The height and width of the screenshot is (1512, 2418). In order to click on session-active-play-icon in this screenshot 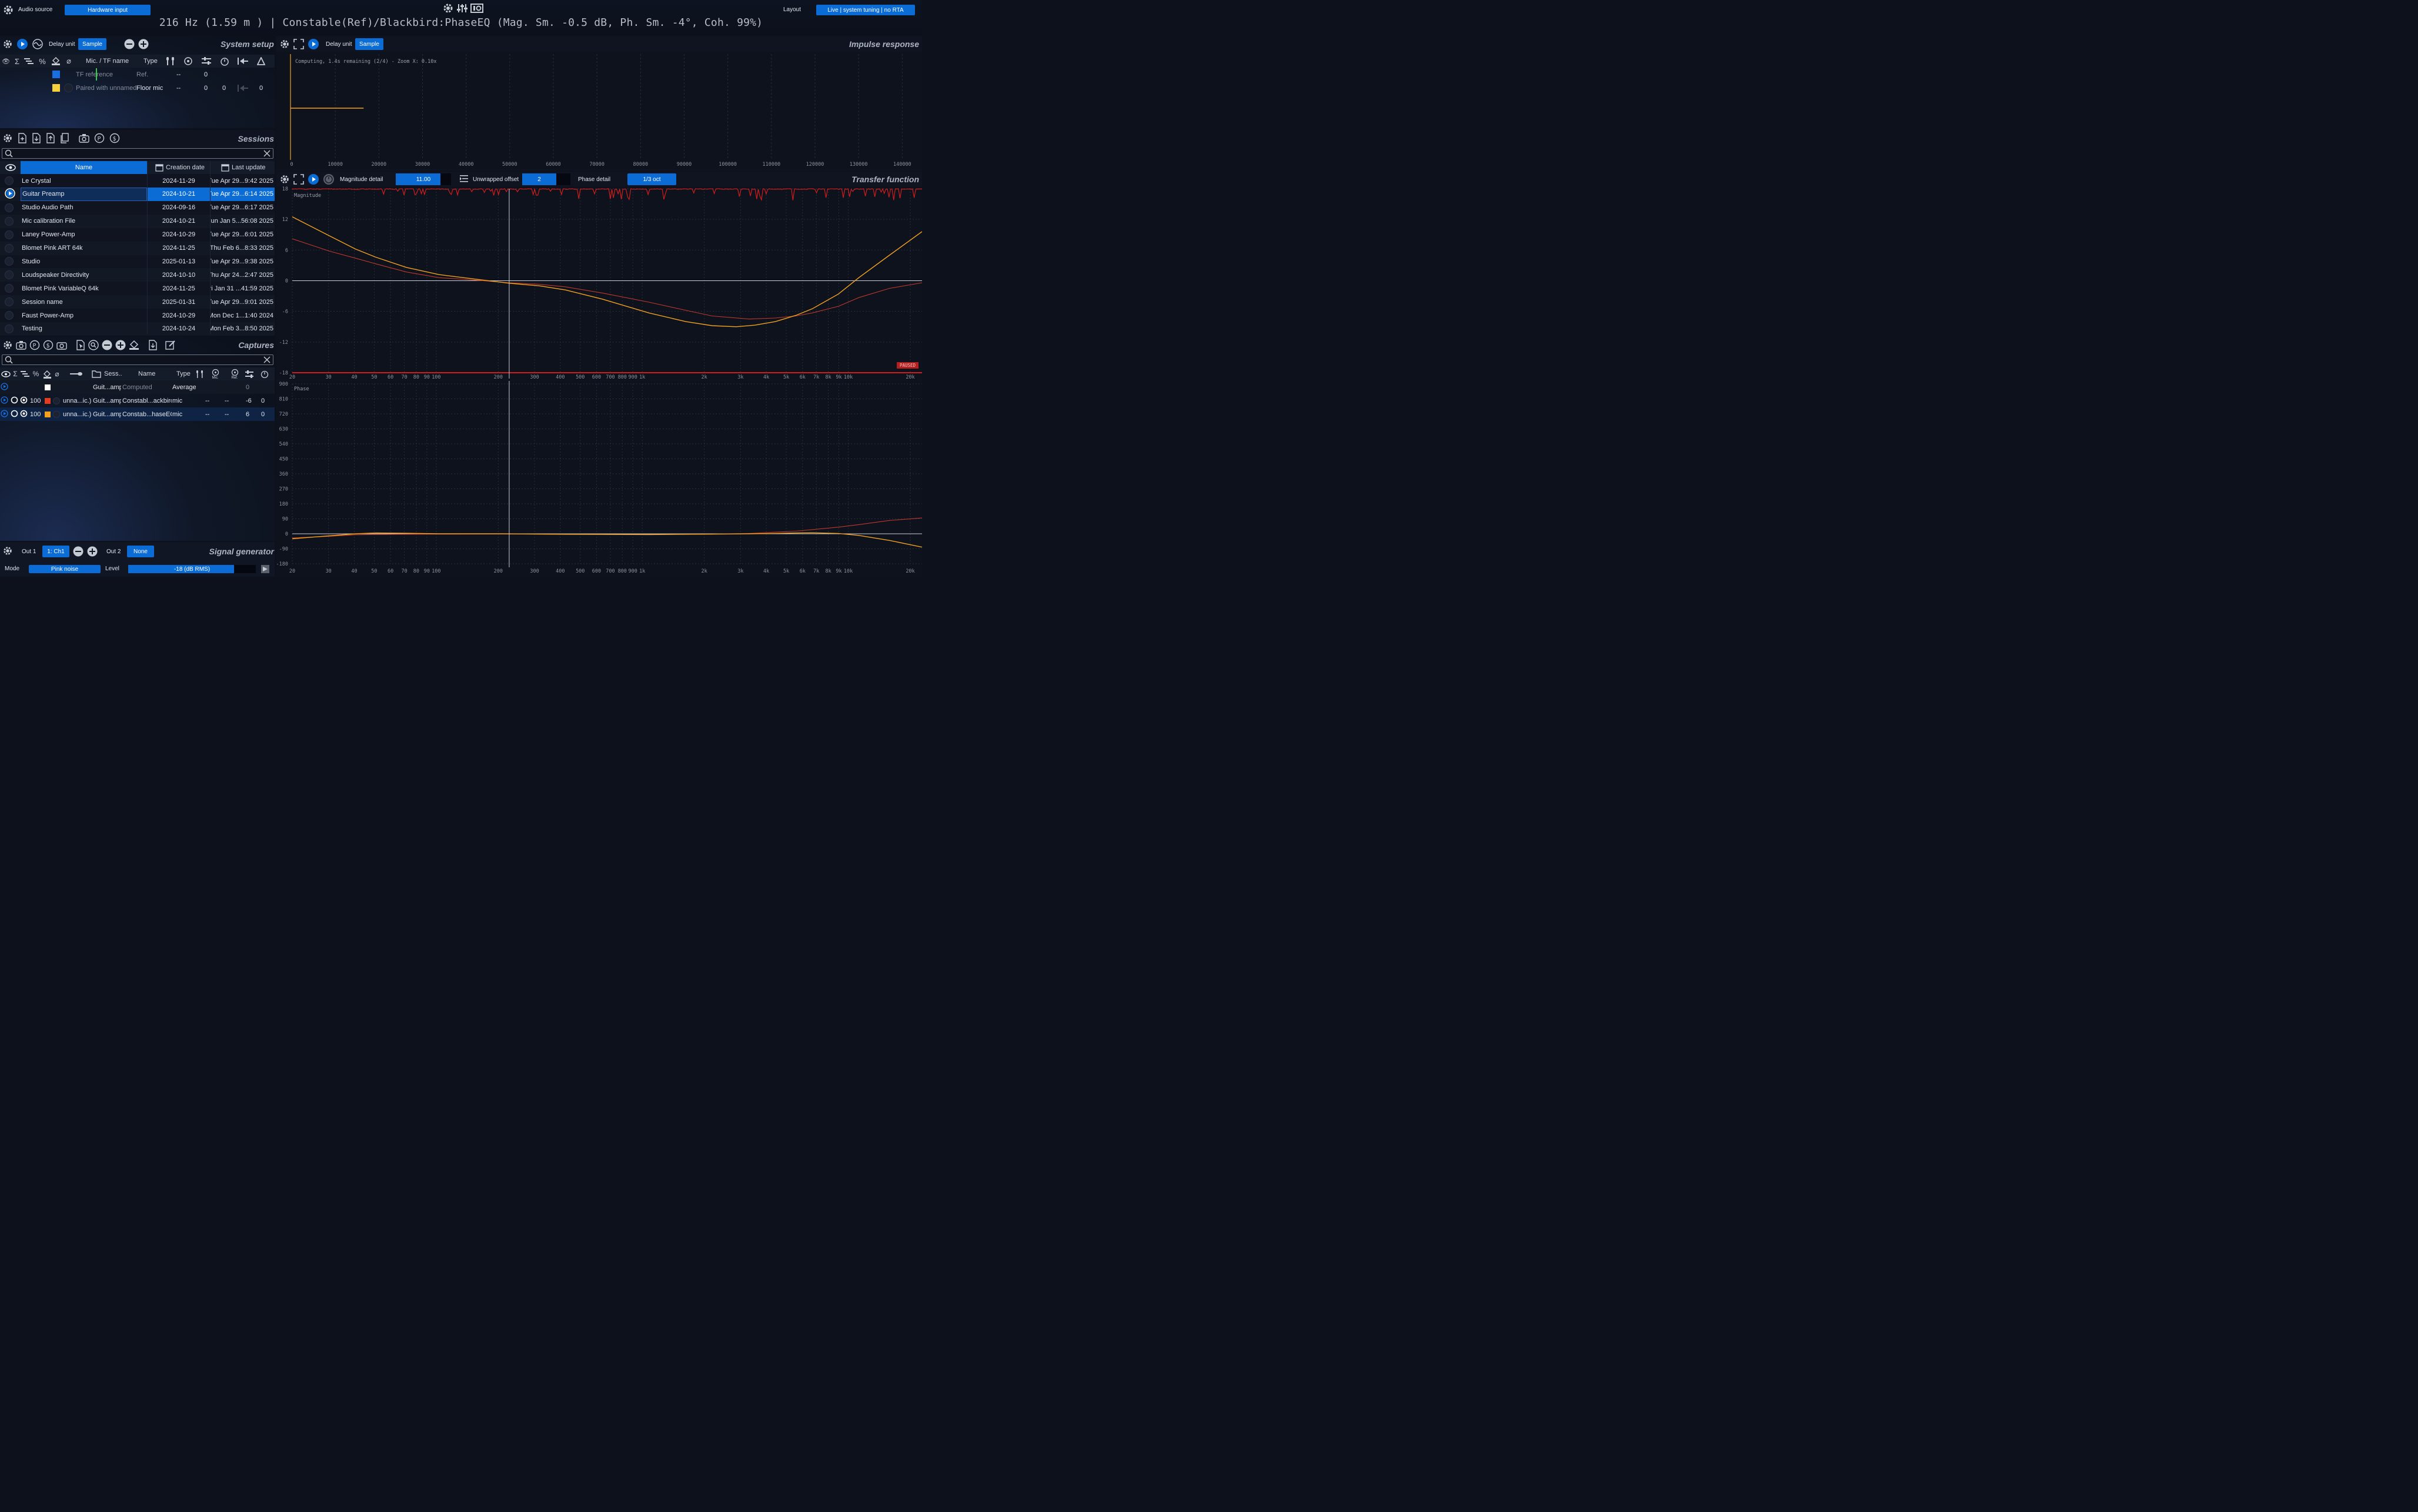, I will do `click(10, 194)`.